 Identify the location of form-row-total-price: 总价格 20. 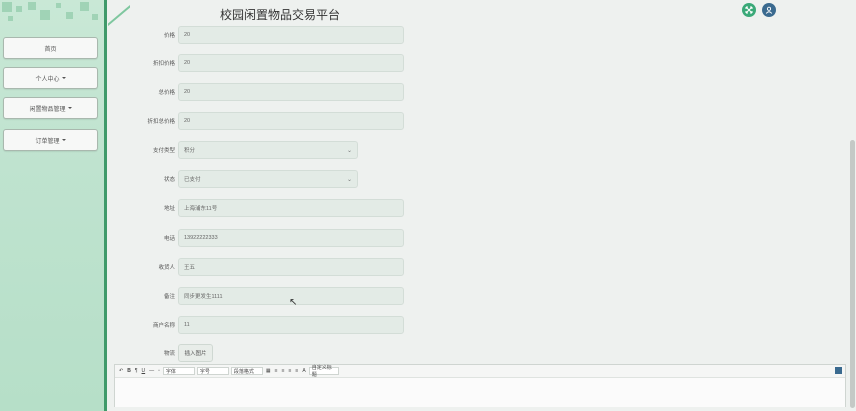
(258, 92).